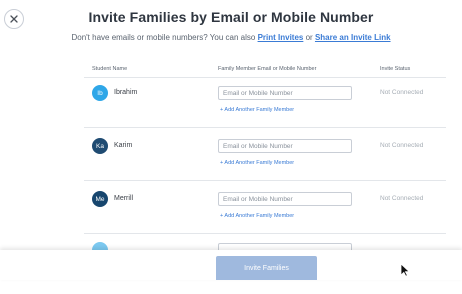 This screenshot has width=462, height=294. I want to click on header-divider, so click(265, 77).